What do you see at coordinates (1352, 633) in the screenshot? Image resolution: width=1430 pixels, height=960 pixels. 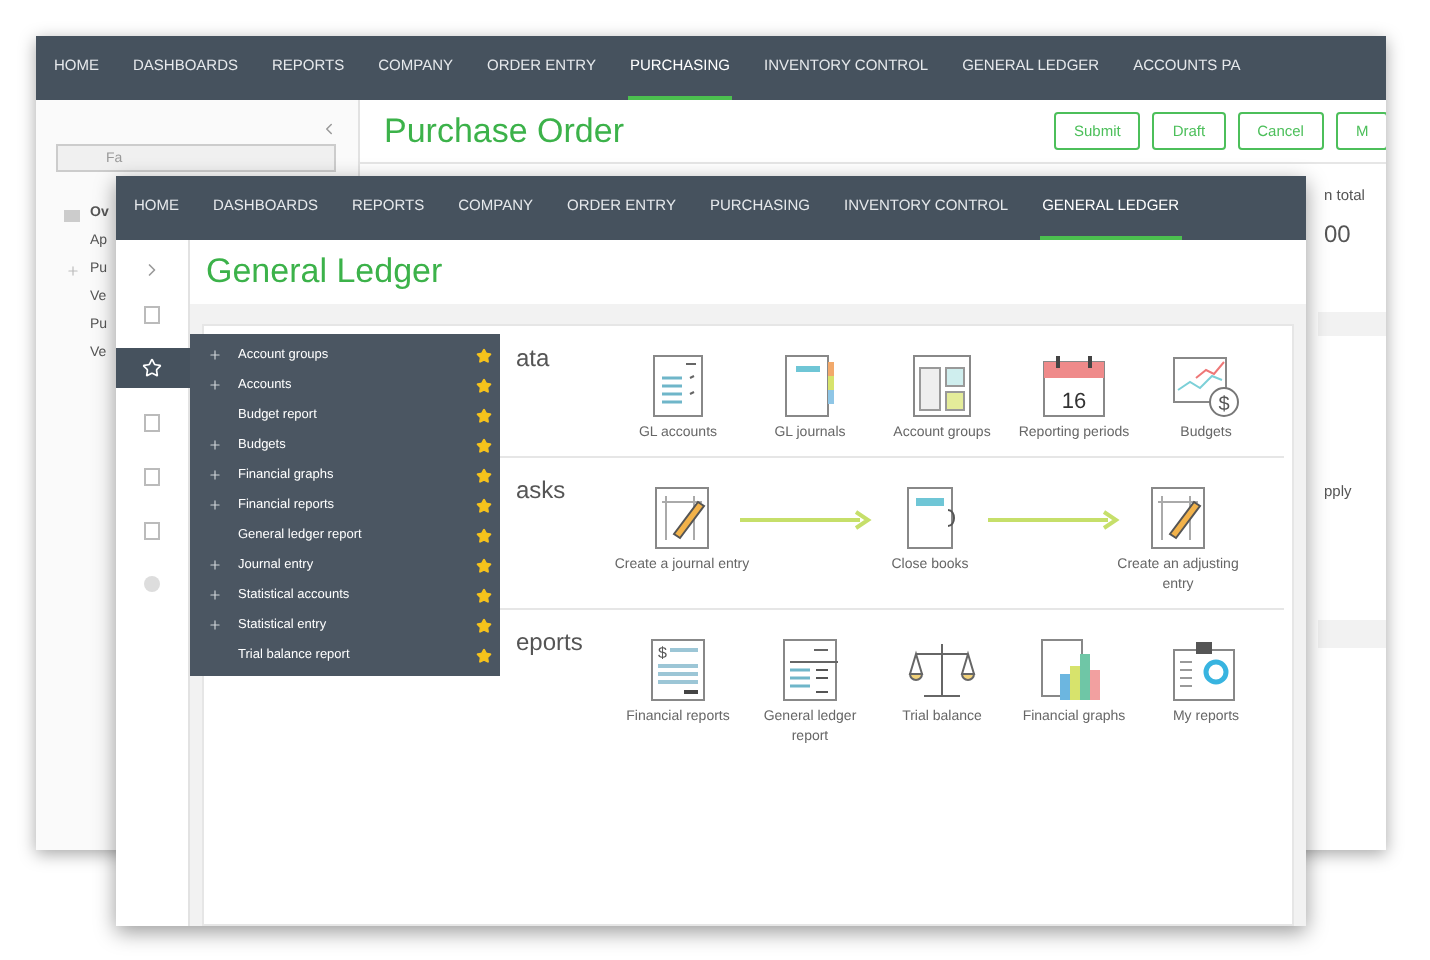 I see `table-row-band` at bounding box center [1352, 633].